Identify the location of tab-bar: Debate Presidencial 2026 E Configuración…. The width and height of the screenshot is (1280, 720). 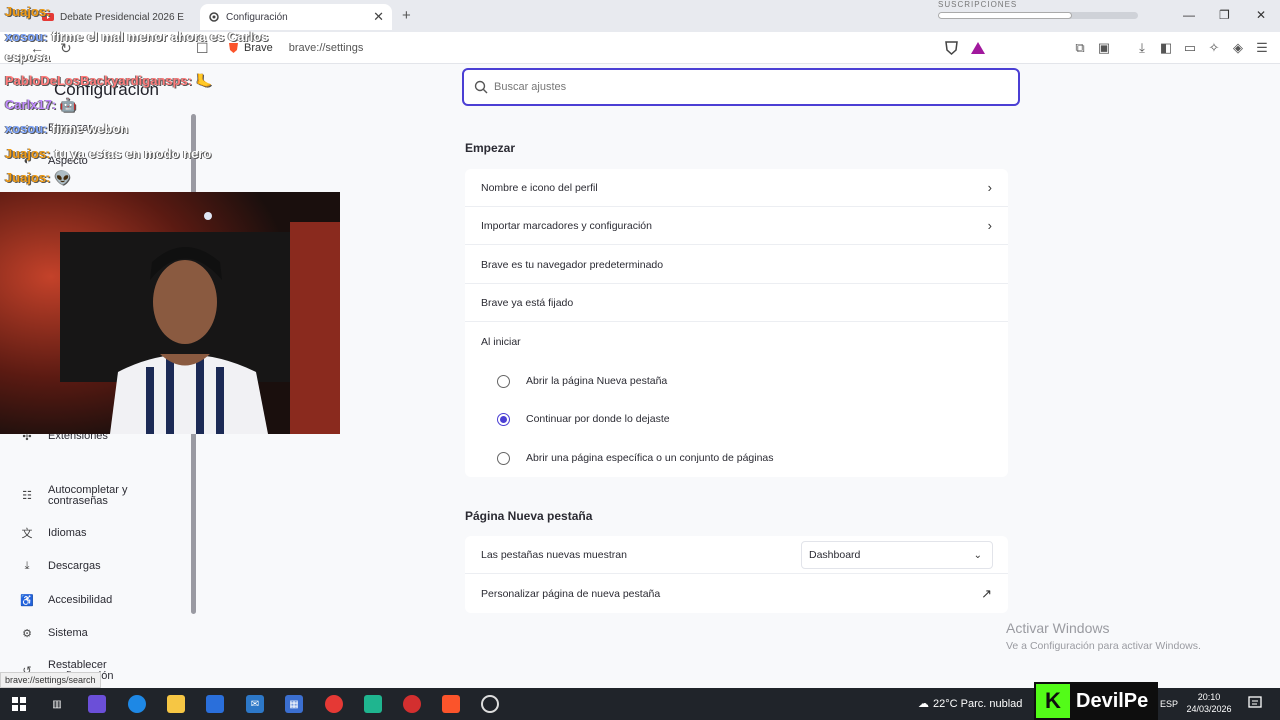
(640, 16).